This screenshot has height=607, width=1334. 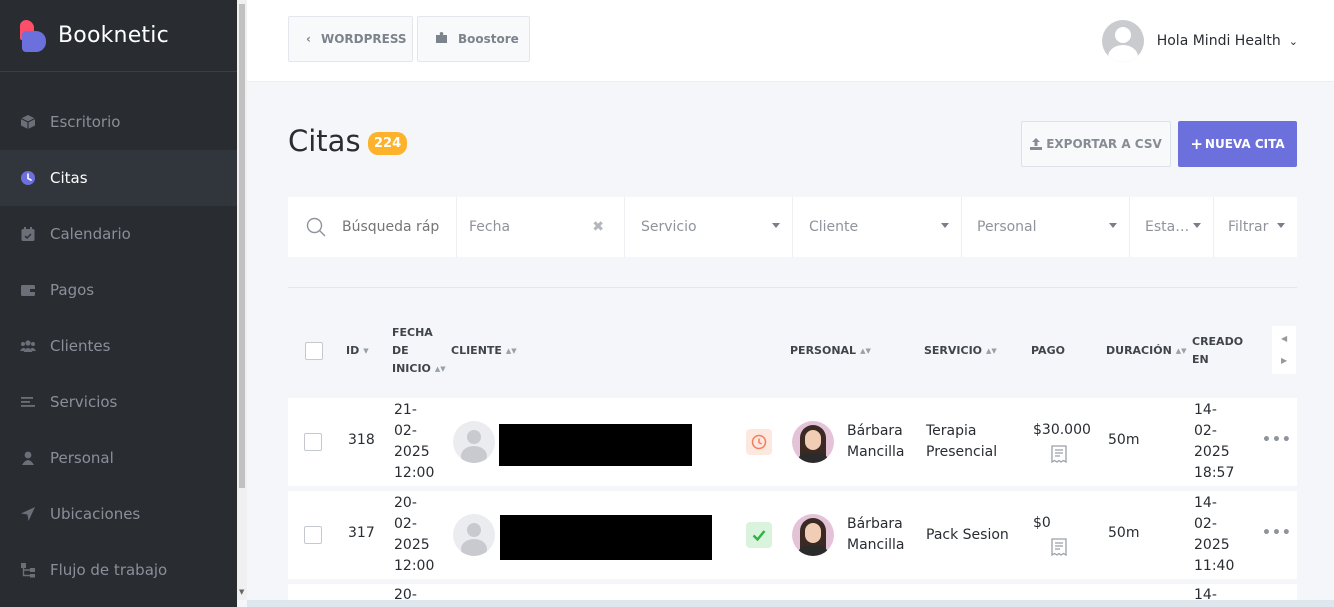 I want to click on sidebar-item-label: Calendario, so click(x=90, y=234).